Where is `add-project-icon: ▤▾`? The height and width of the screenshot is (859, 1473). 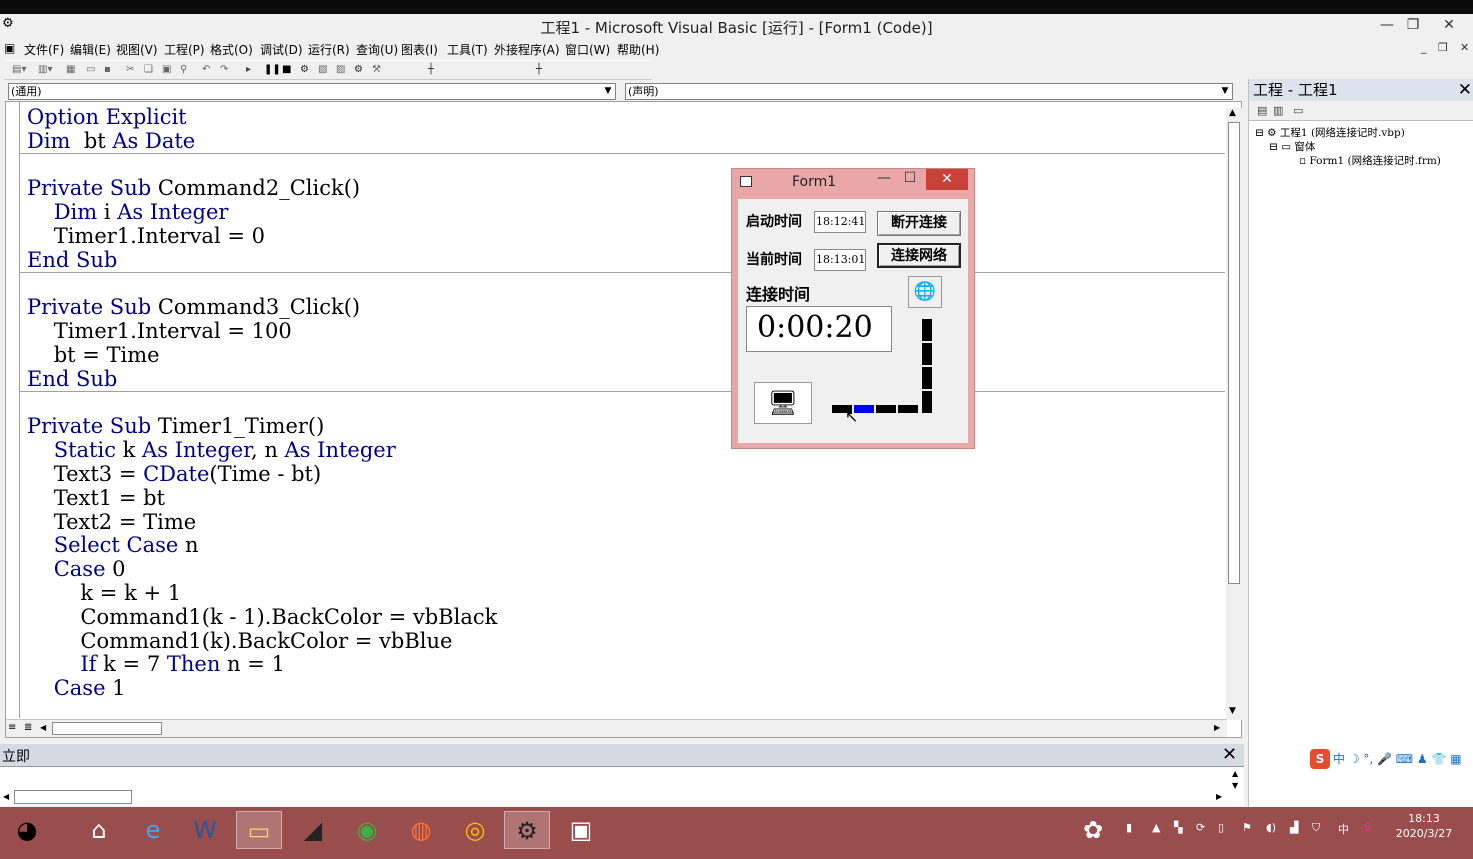 add-project-icon: ▤▾ is located at coordinates (19, 69).